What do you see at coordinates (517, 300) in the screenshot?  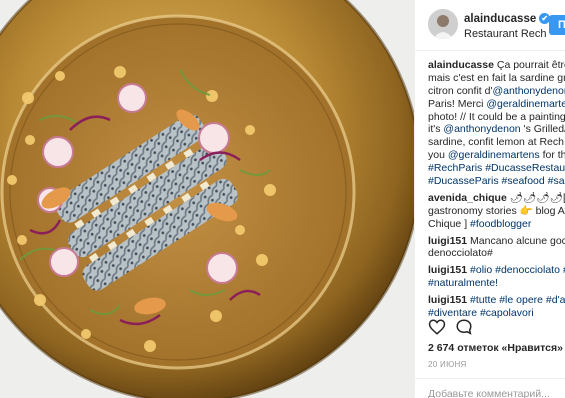 I see `comment-link: #tutte #le opere #d'arte` at bounding box center [517, 300].